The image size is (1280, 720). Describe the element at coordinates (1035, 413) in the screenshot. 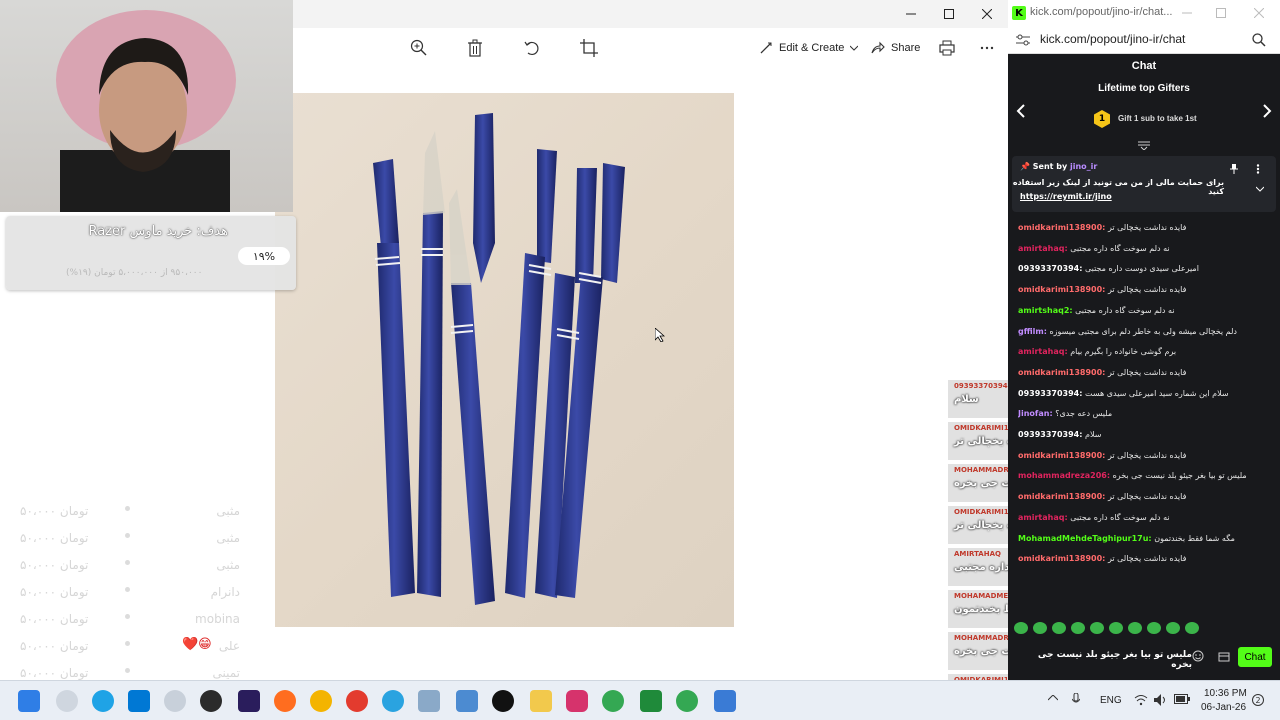

I see `chat-username: Jinofan:` at that location.